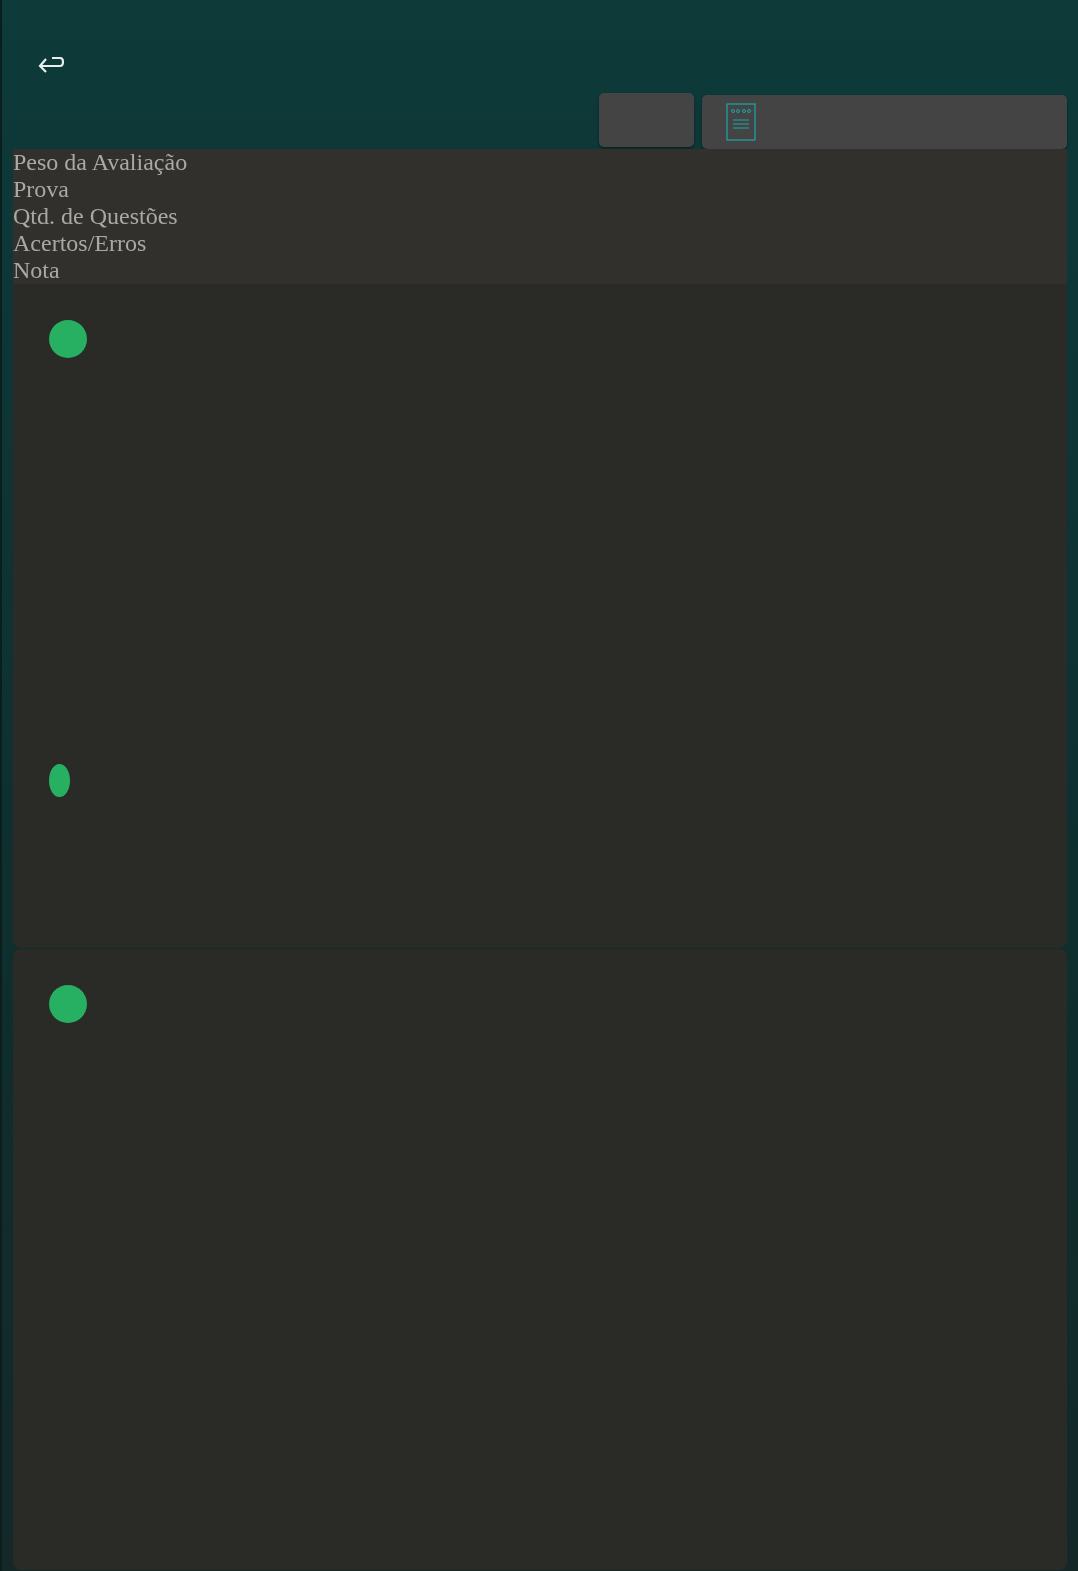  What do you see at coordinates (96, 216) in the screenshot?
I see `column-header: Qtd. de Questões` at bounding box center [96, 216].